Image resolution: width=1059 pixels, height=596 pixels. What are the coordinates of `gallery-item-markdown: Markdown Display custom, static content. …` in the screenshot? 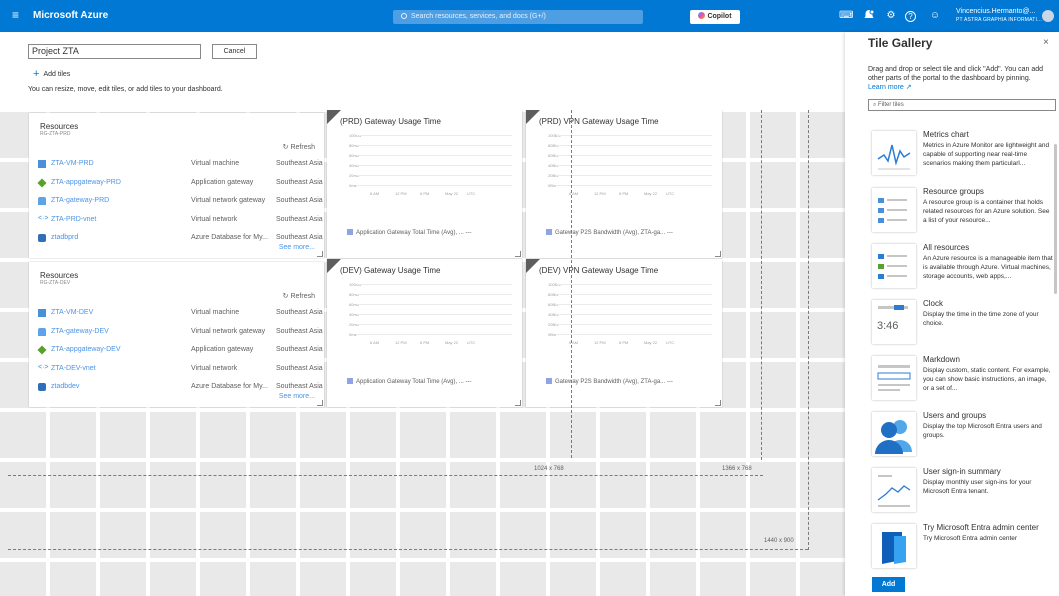 It's located at (960, 380).